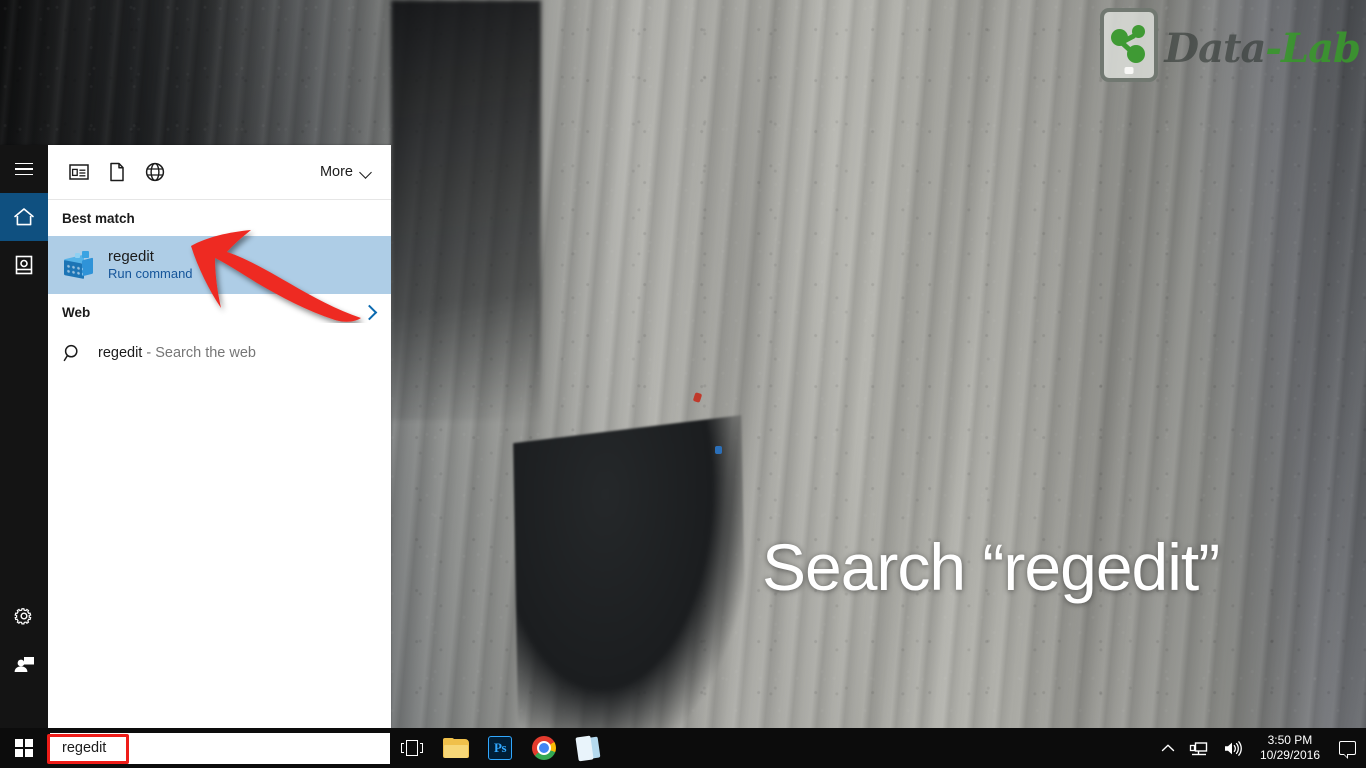 The width and height of the screenshot is (1366, 768). Describe the element at coordinates (369, 312) in the screenshot. I see `chevron-right-icon` at that location.